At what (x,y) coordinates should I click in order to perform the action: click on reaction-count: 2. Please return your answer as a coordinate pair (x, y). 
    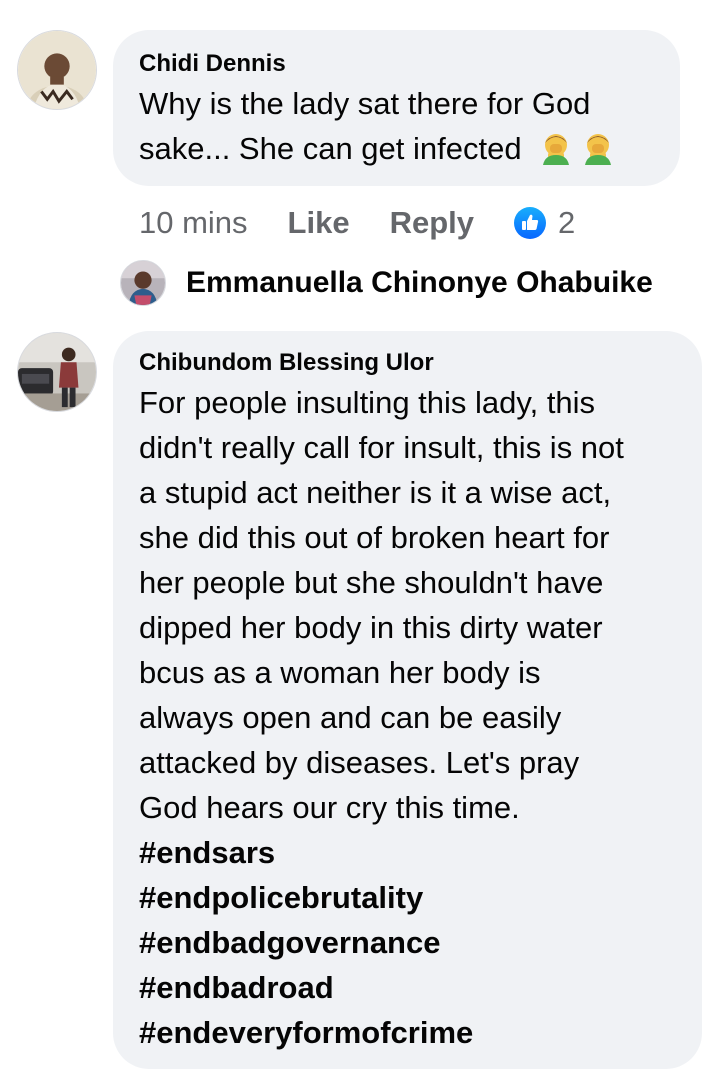
    Looking at the image, I should click on (567, 222).